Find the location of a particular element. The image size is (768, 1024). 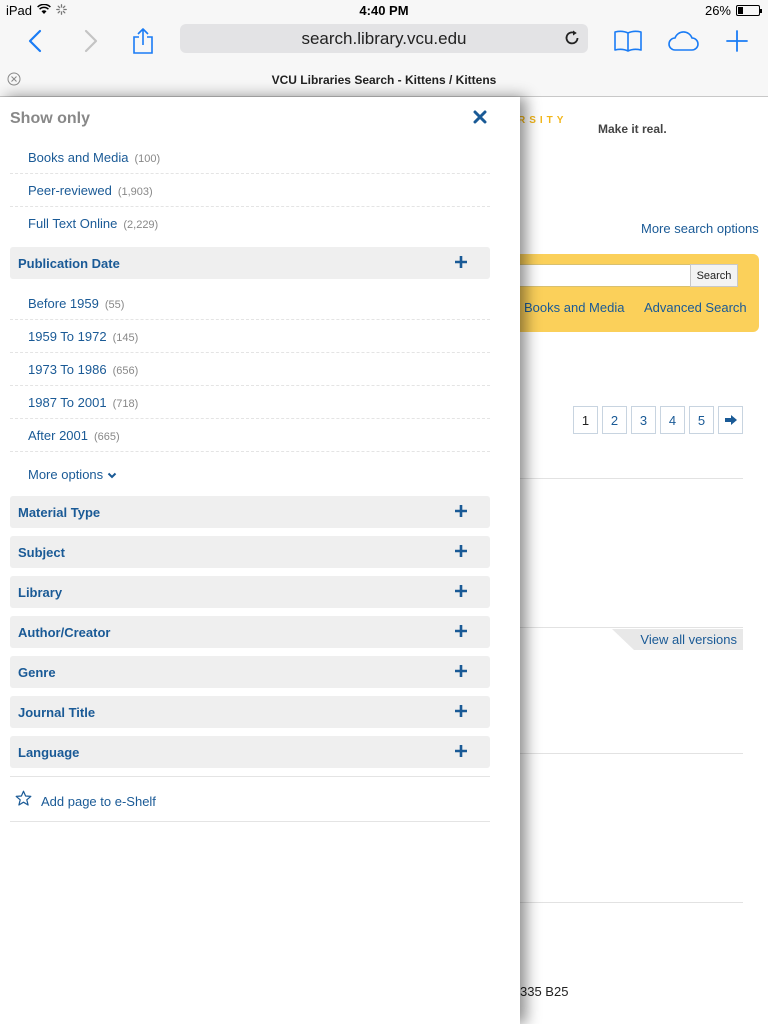

advanced-search-link: Advanced Search is located at coordinates (695, 307).